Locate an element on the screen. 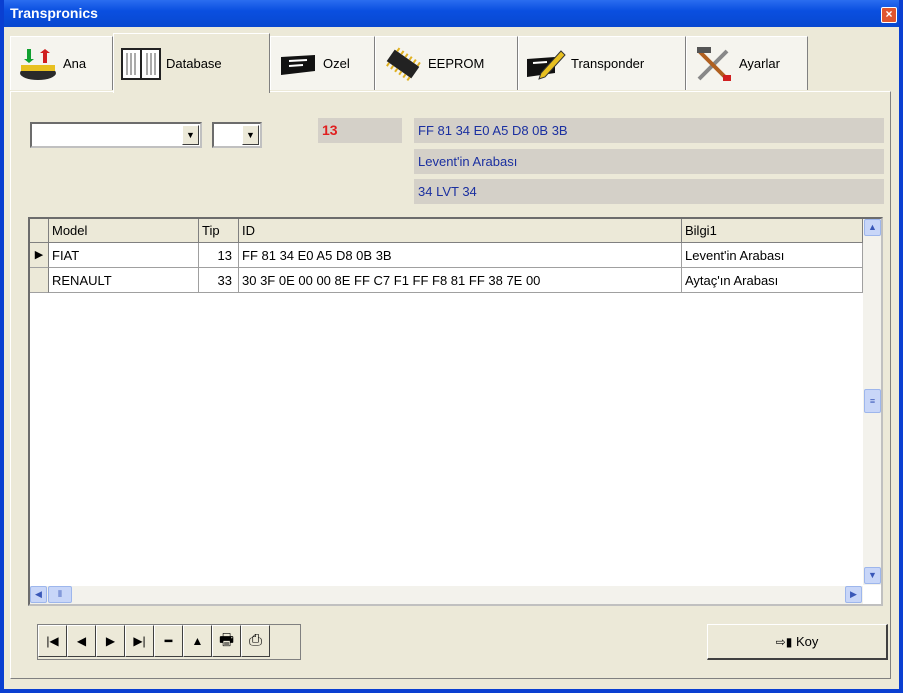 The width and height of the screenshot is (903, 693). close-button: × is located at coordinates (889, 15).